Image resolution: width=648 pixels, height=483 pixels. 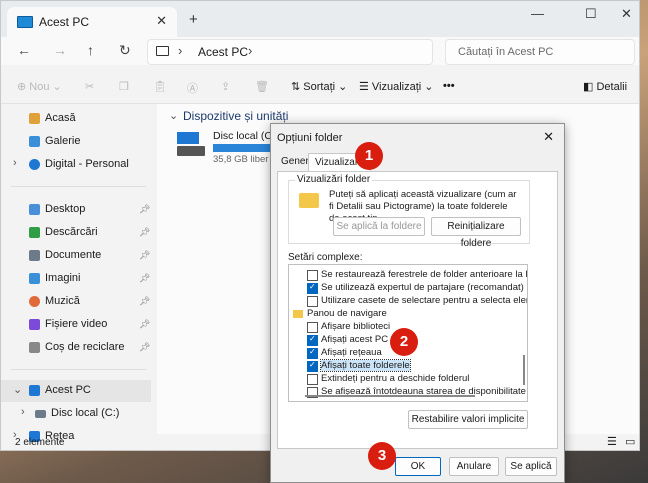 I want to click on up-arrow-icon: ↑, so click(x=90, y=50).